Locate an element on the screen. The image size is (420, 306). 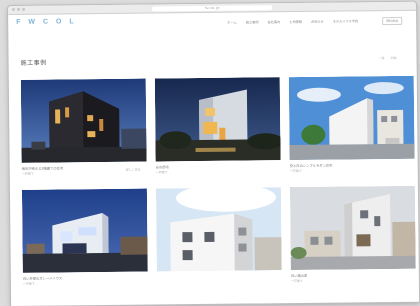
project-more-link: 詳しく見る is located at coordinates (133, 170).